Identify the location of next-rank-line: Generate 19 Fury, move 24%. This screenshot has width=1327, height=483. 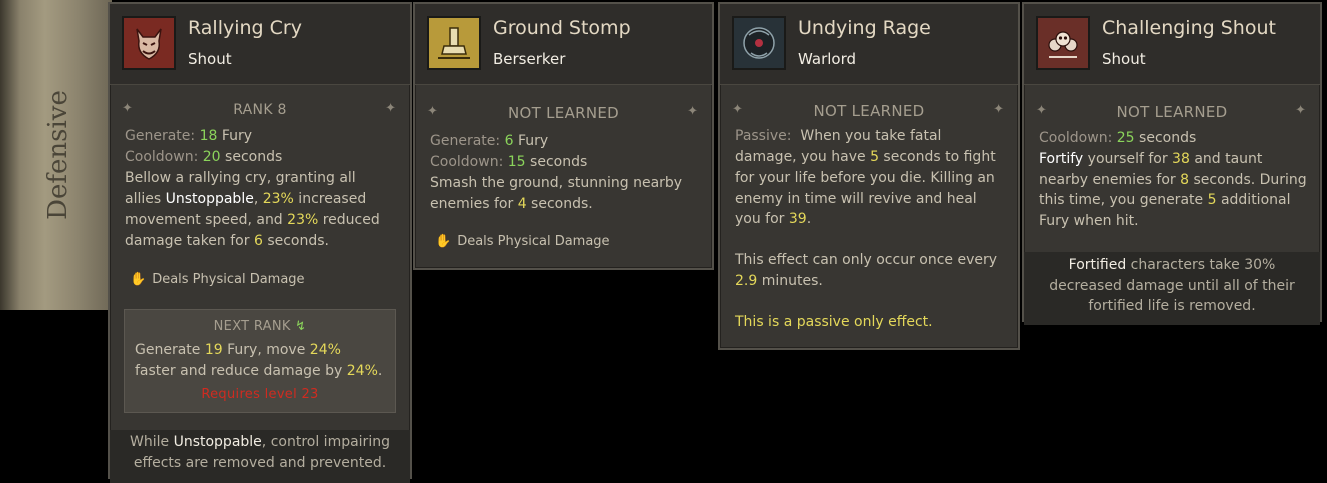
(238, 350).